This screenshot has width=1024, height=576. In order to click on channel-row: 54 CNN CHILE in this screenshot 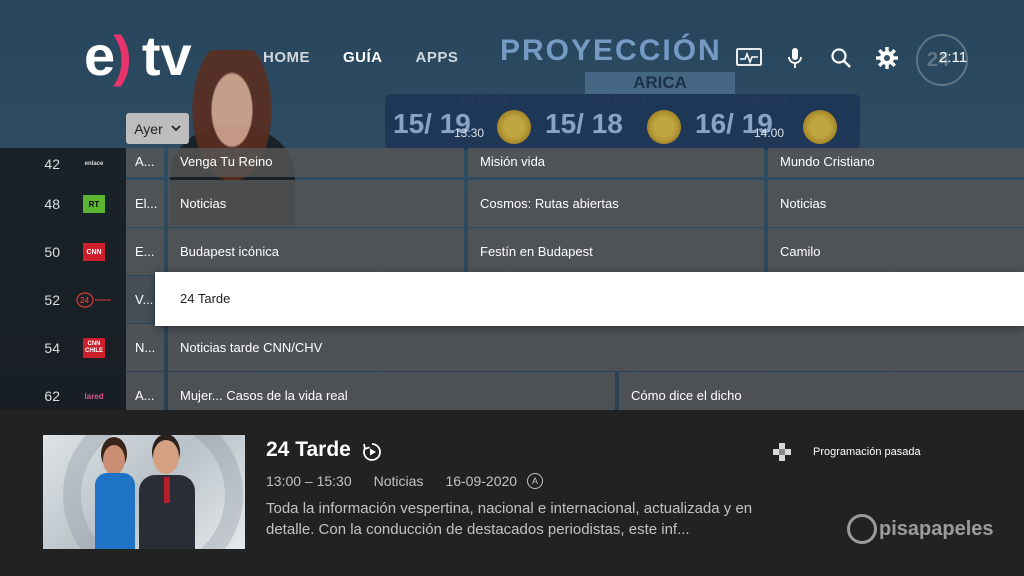, I will do `click(63, 348)`.